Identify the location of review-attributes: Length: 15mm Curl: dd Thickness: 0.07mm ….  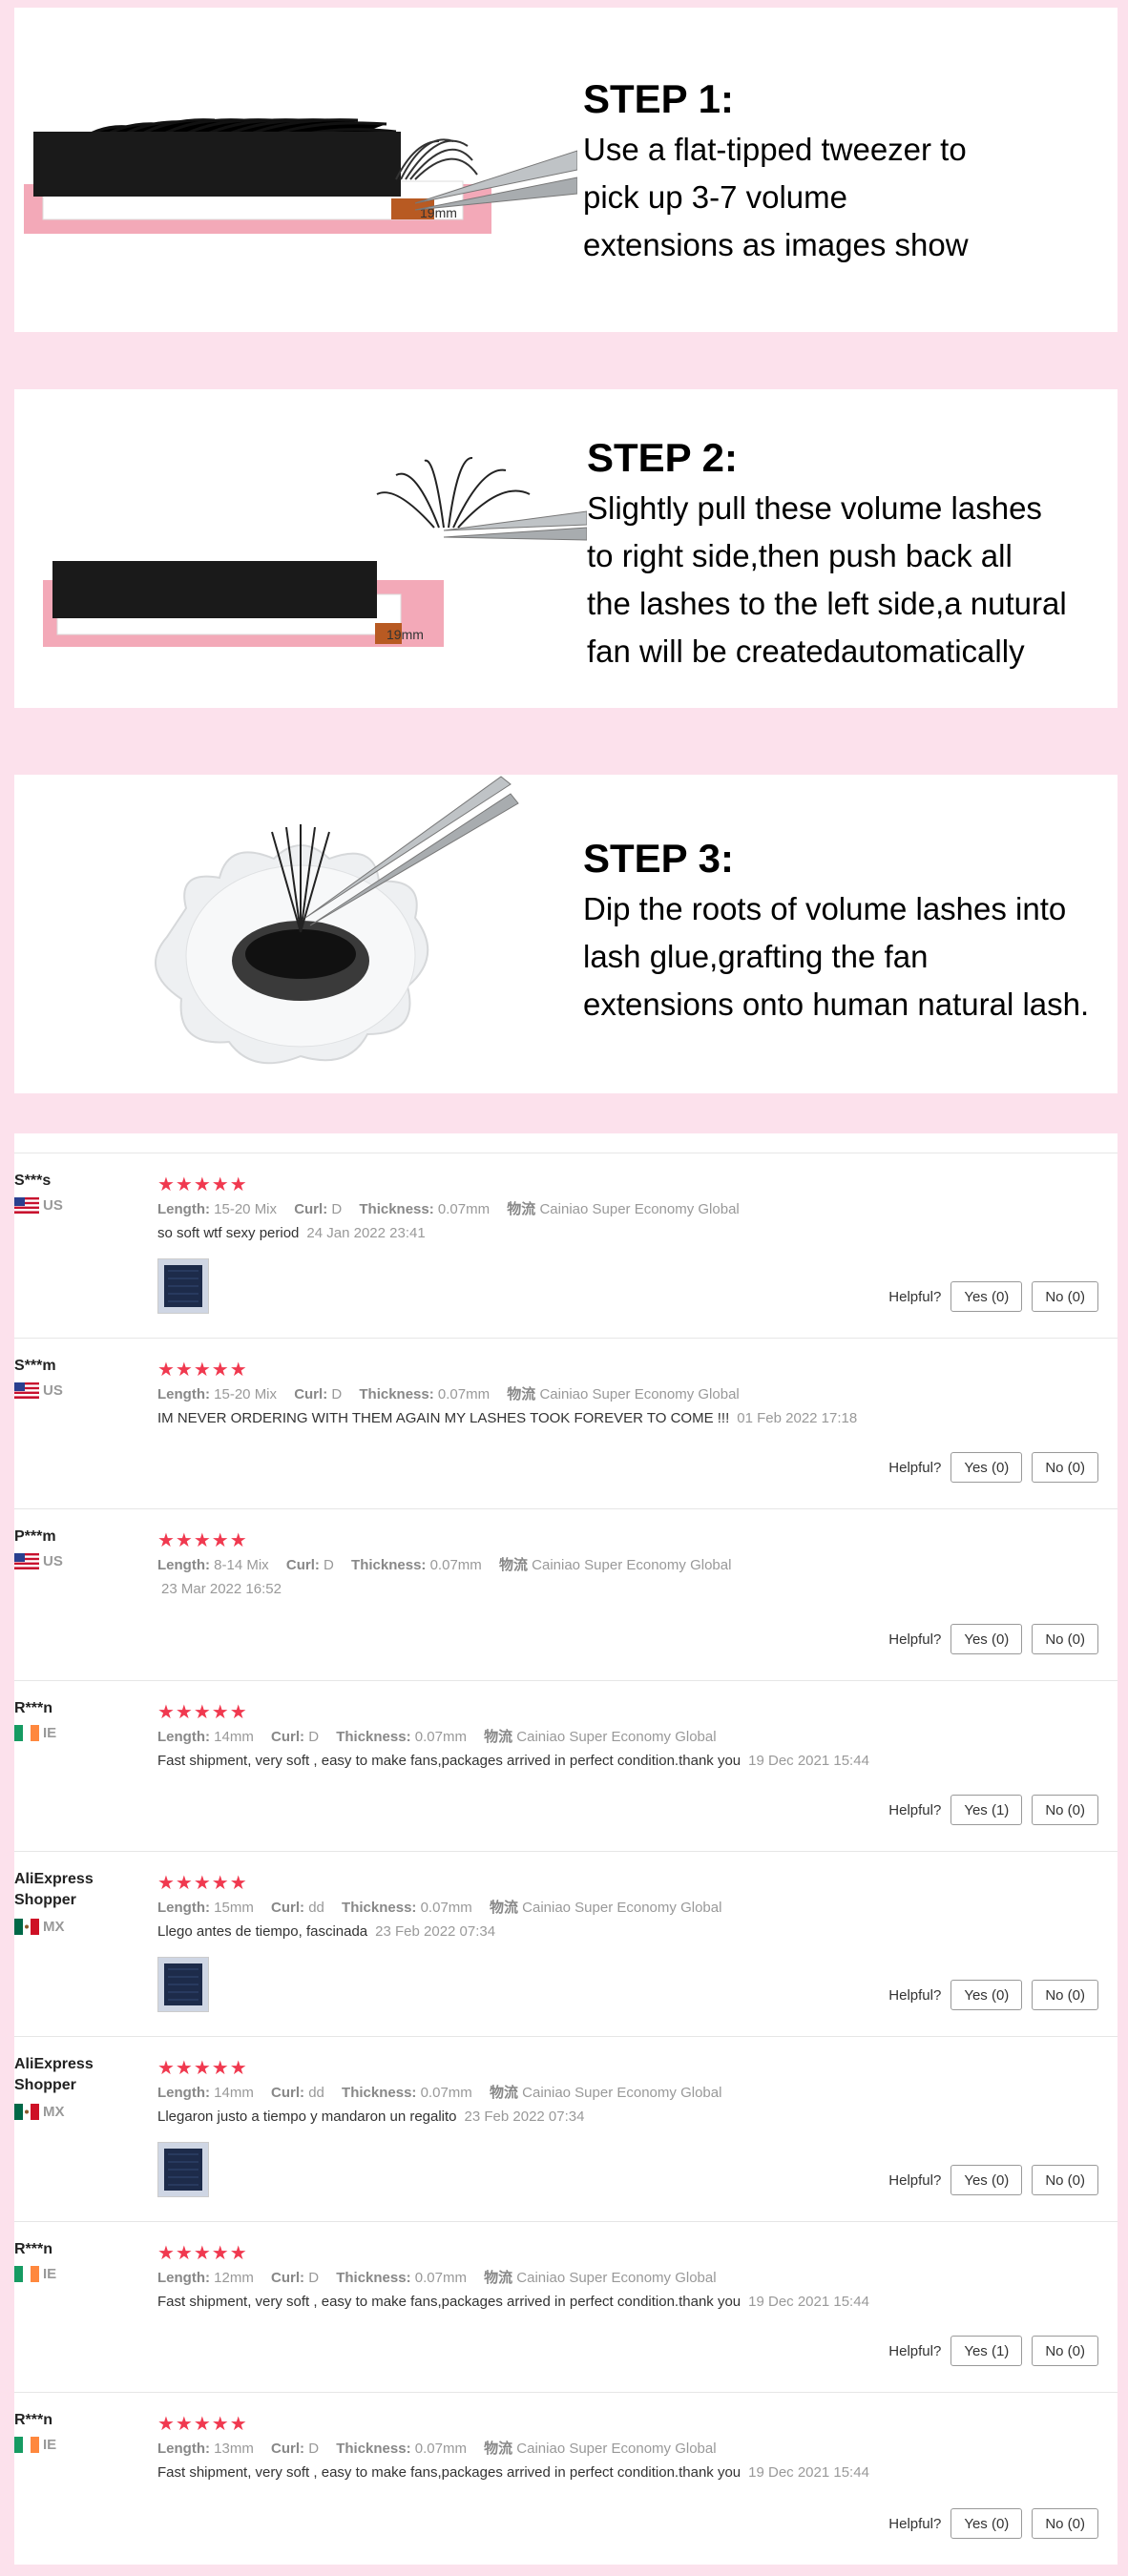
(439, 1907).